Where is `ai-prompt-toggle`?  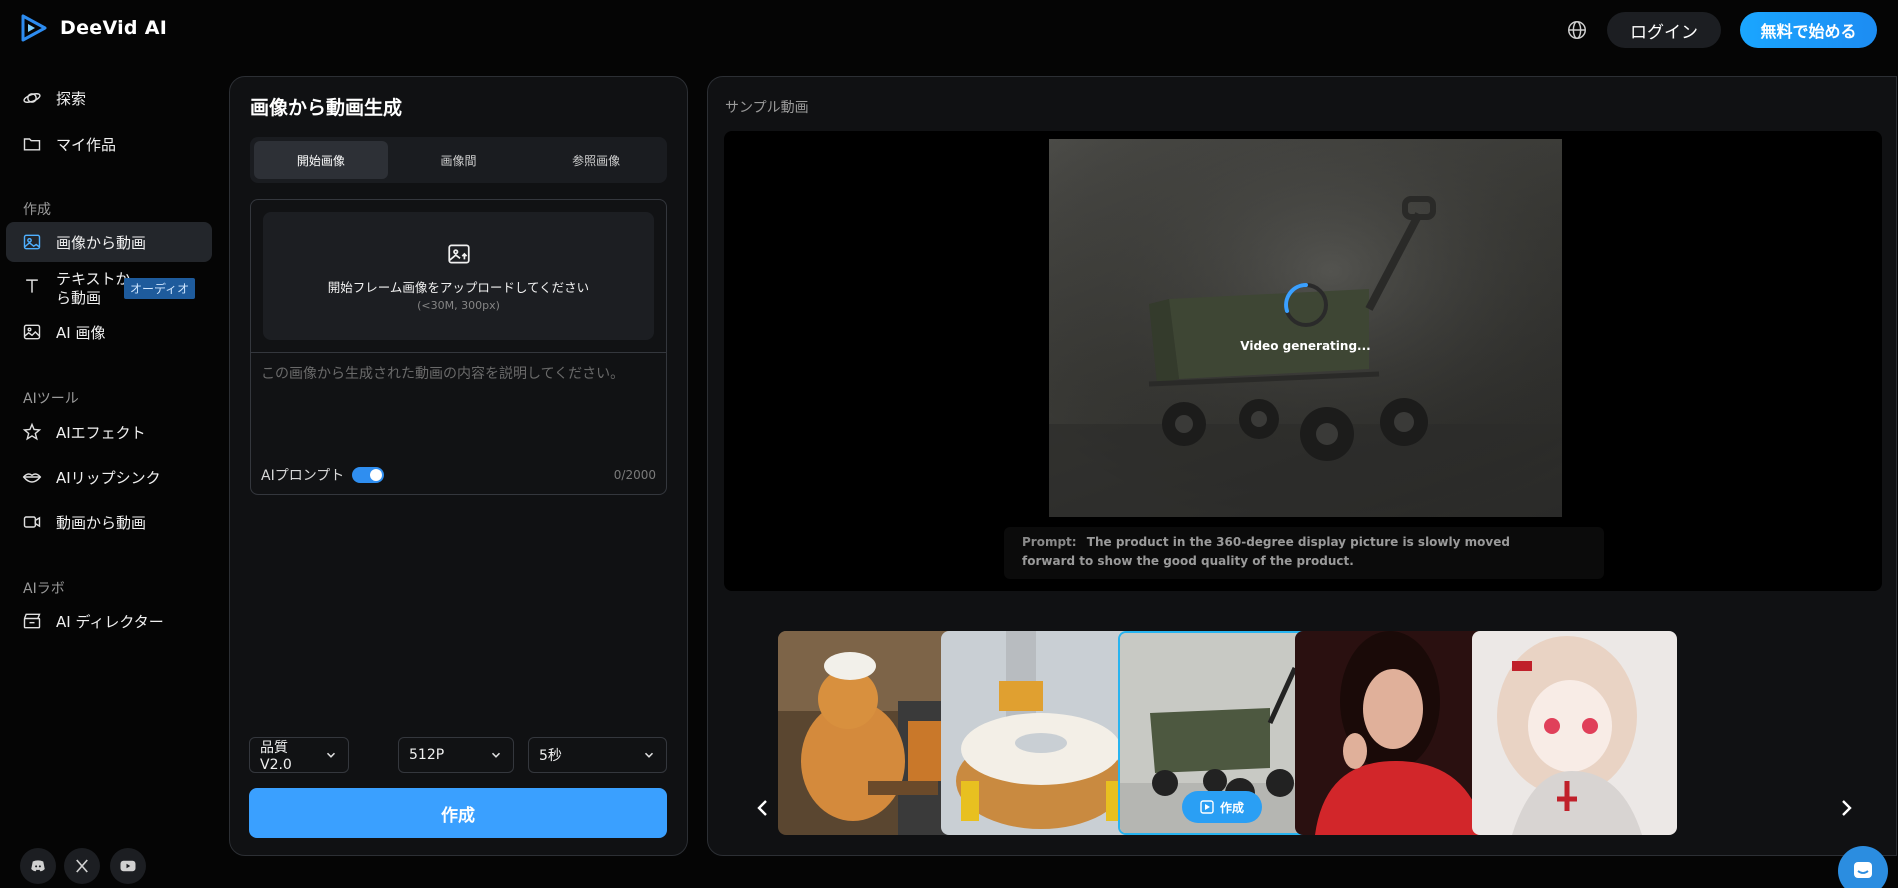 ai-prompt-toggle is located at coordinates (368, 475).